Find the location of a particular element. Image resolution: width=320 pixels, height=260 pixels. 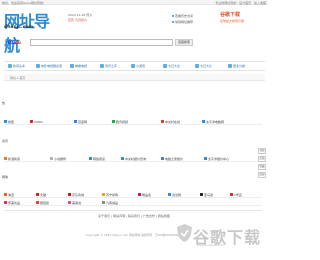

nav-label: 音乐之声 is located at coordinates (111, 66).